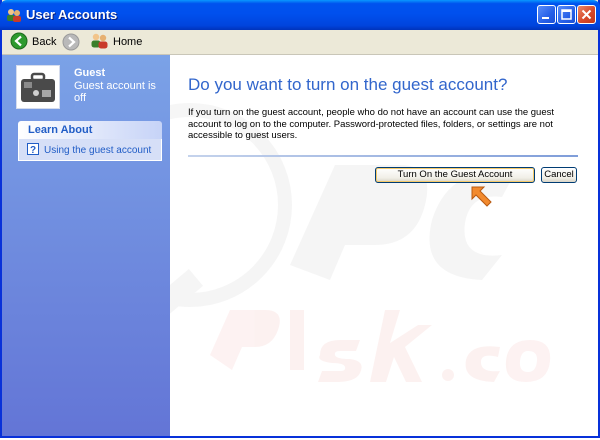 The image size is (600, 440). I want to click on home-button: Home, so click(116, 42).